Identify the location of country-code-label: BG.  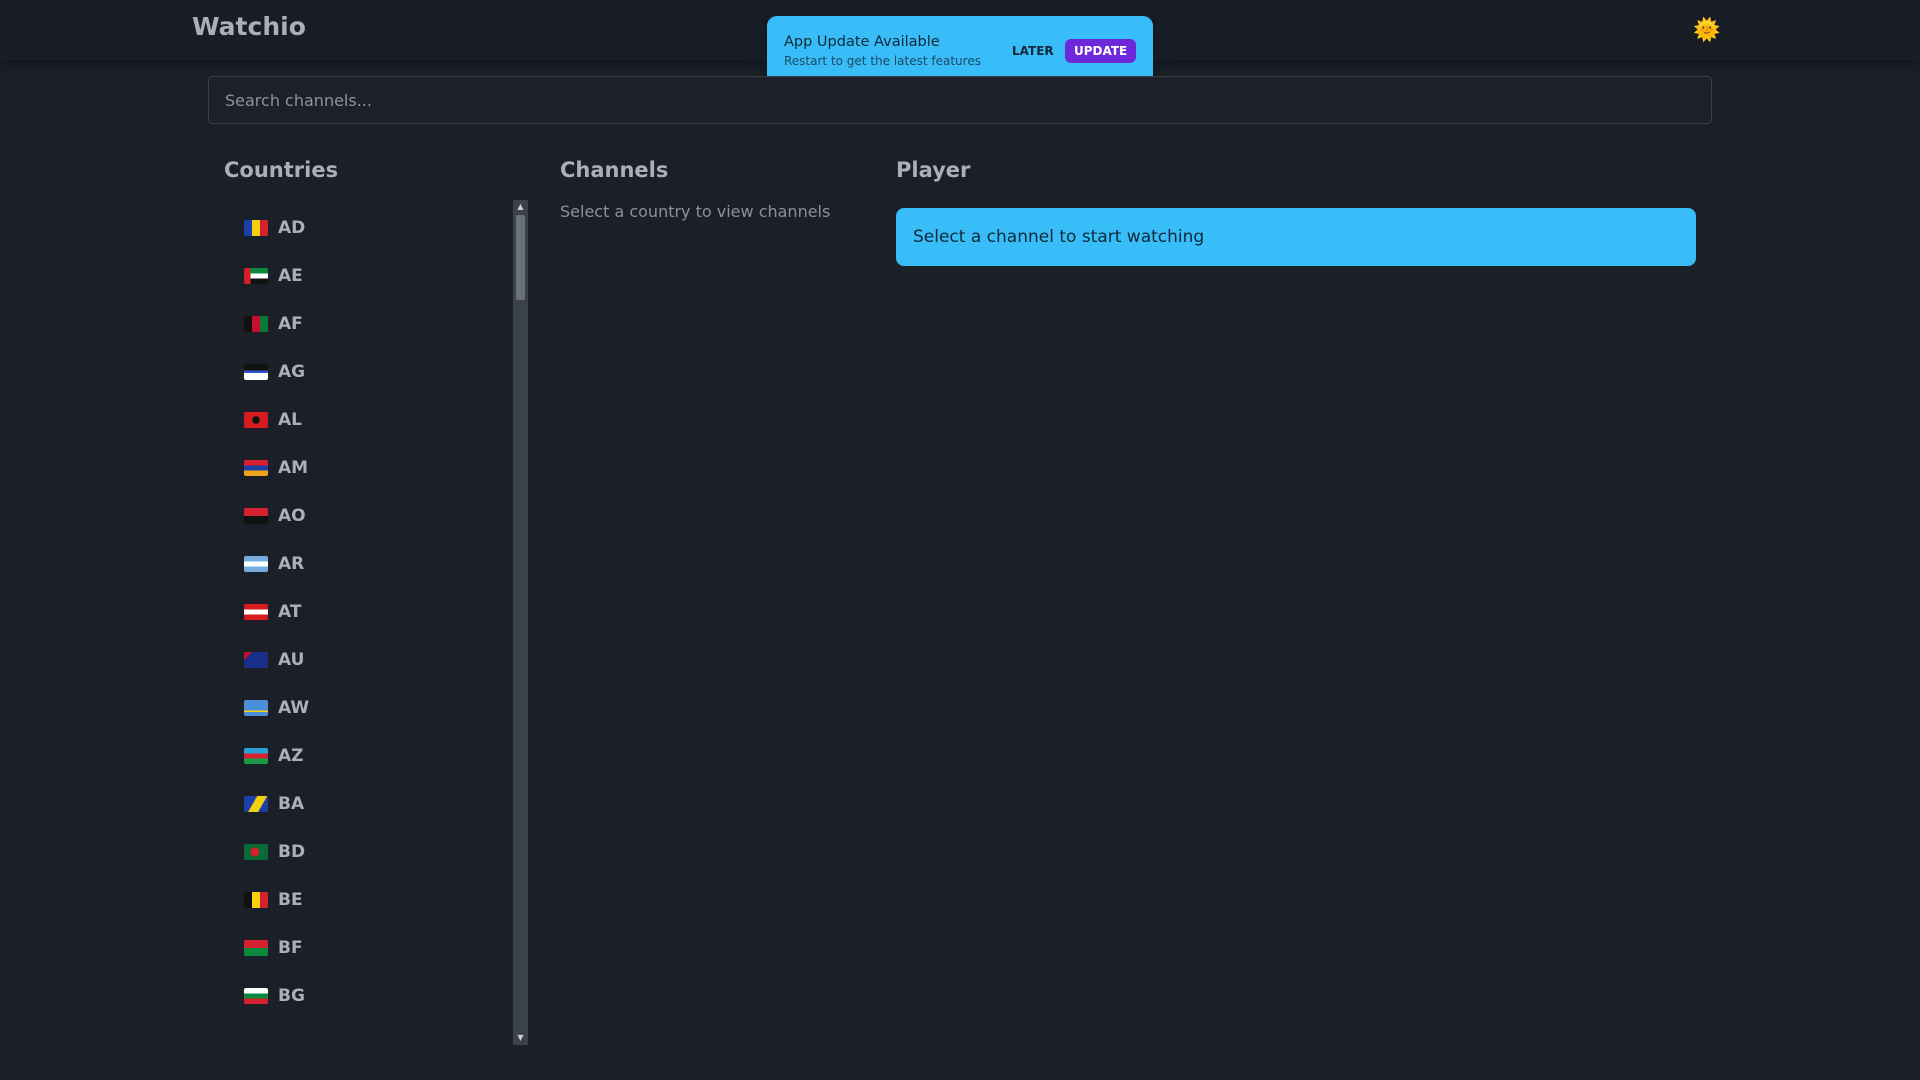
(291, 996).